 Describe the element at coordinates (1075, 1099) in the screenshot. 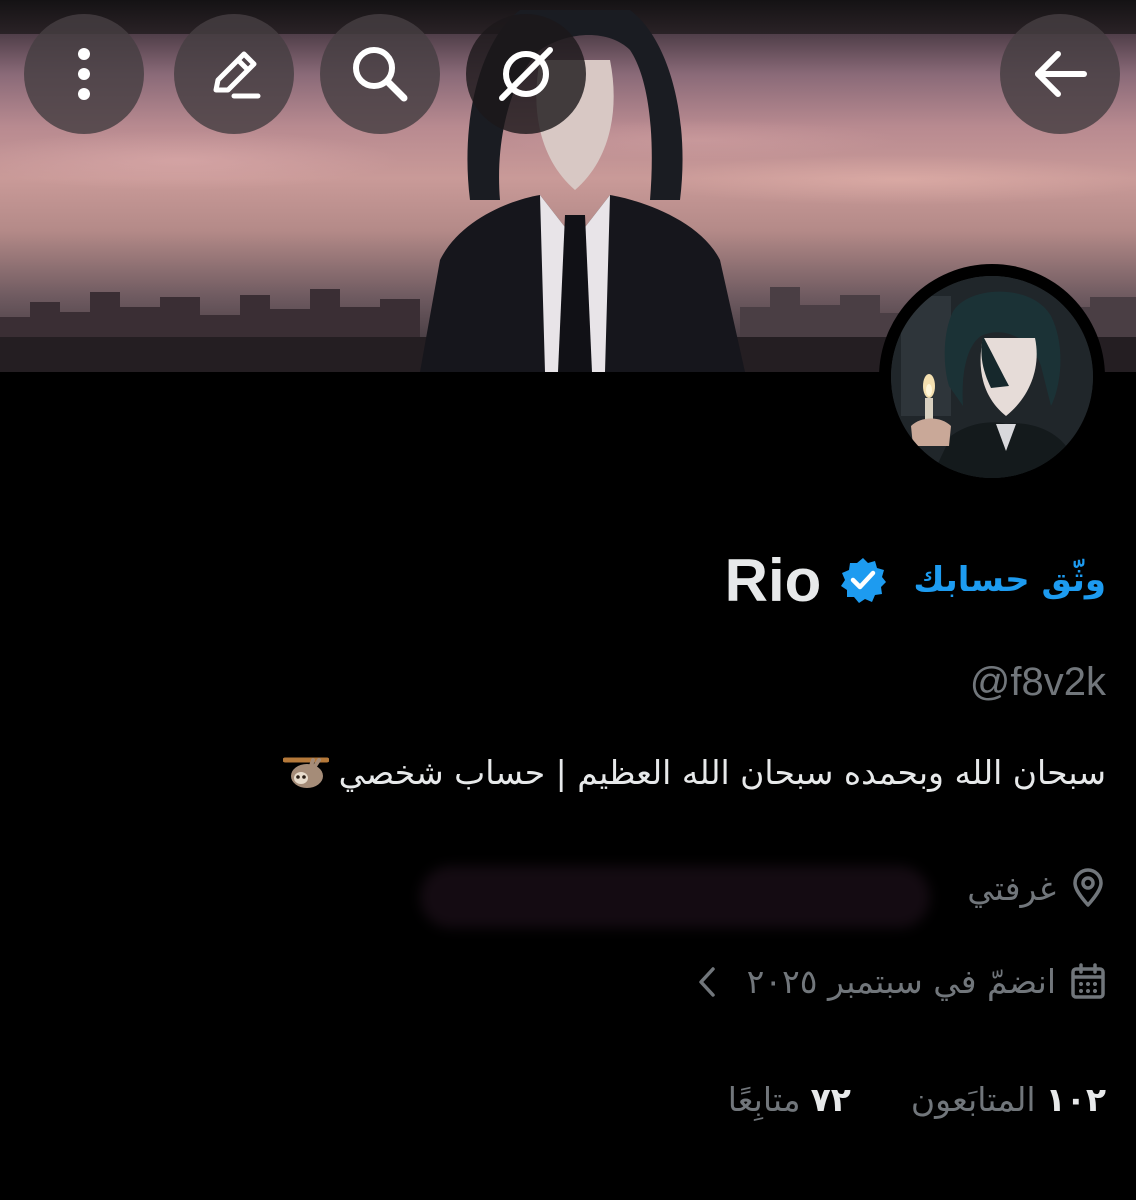

I see `followers-count: ١٠٢` at that location.